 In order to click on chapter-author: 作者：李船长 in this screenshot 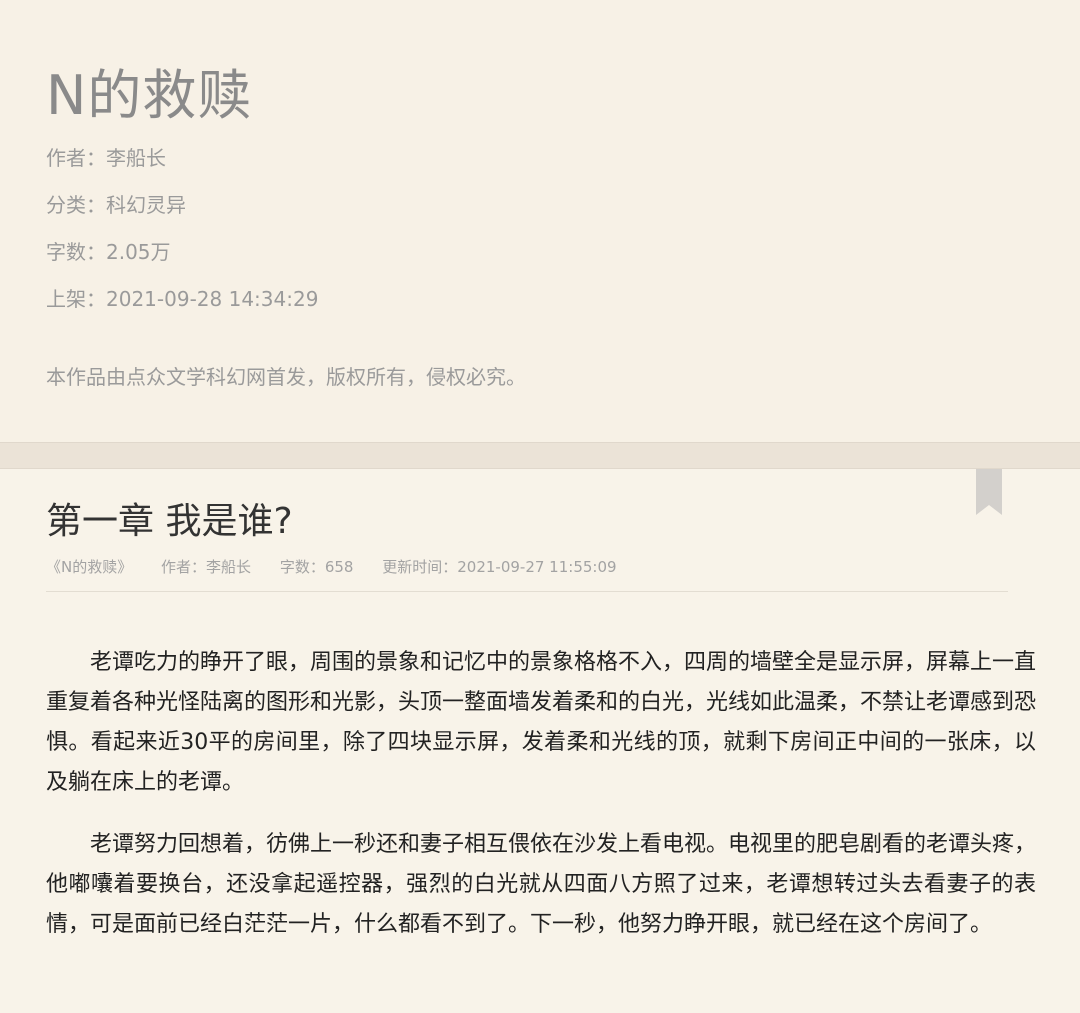, I will do `click(206, 567)`.